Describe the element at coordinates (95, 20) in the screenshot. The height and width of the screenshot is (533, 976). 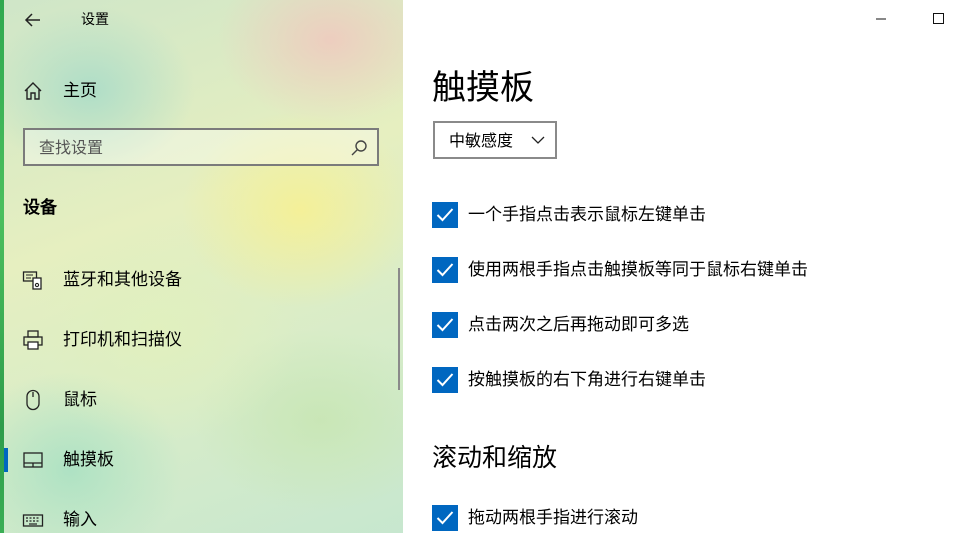
I see `app-title: 设置` at that location.